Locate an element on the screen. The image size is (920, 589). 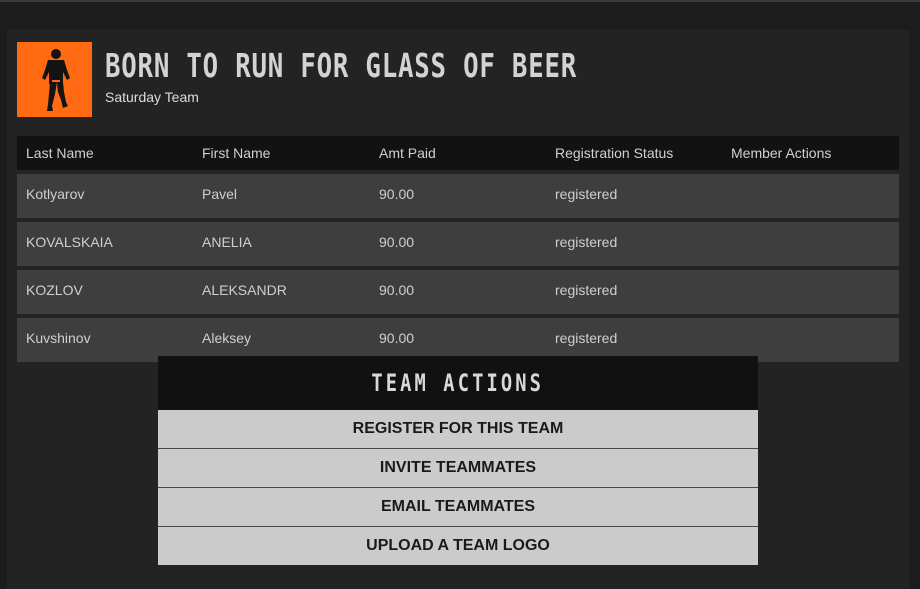
team-subtitle: Saturday Team is located at coordinates (152, 97).